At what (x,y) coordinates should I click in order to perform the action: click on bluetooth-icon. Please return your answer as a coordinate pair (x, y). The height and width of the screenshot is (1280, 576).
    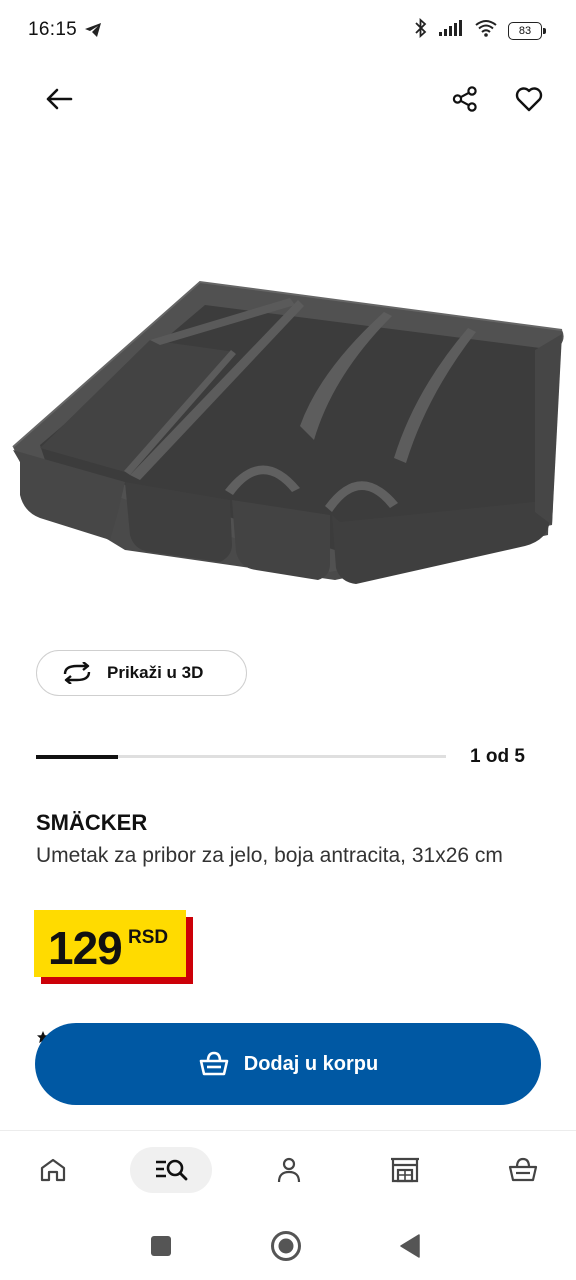
    Looking at the image, I should click on (421, 30).